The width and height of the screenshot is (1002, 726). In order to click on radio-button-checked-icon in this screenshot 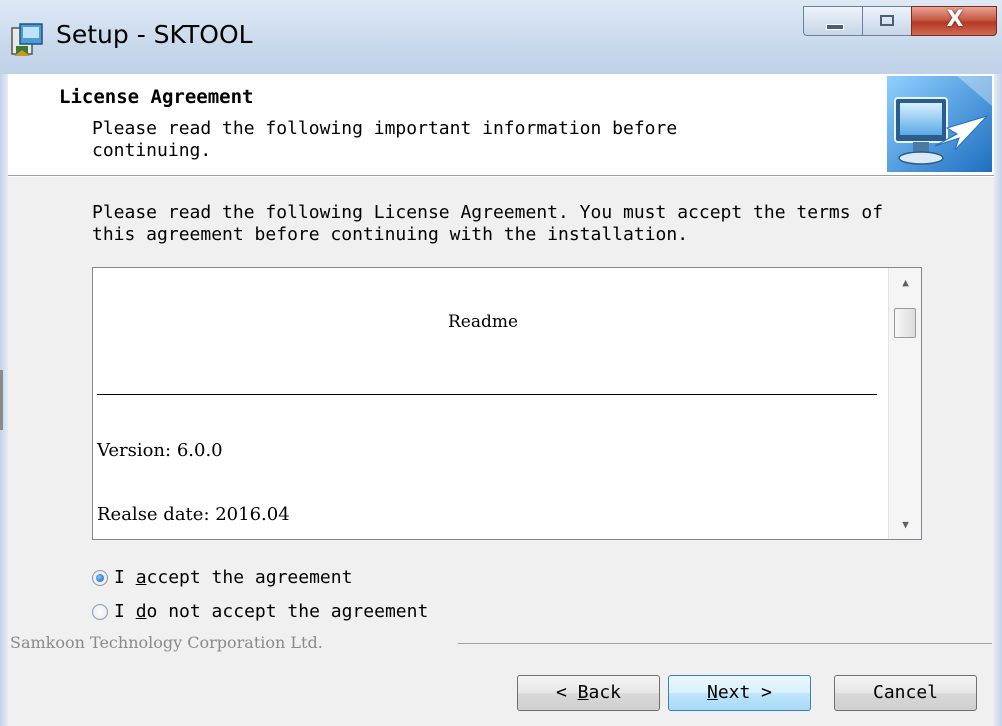, I will do `click(100, 578)`.